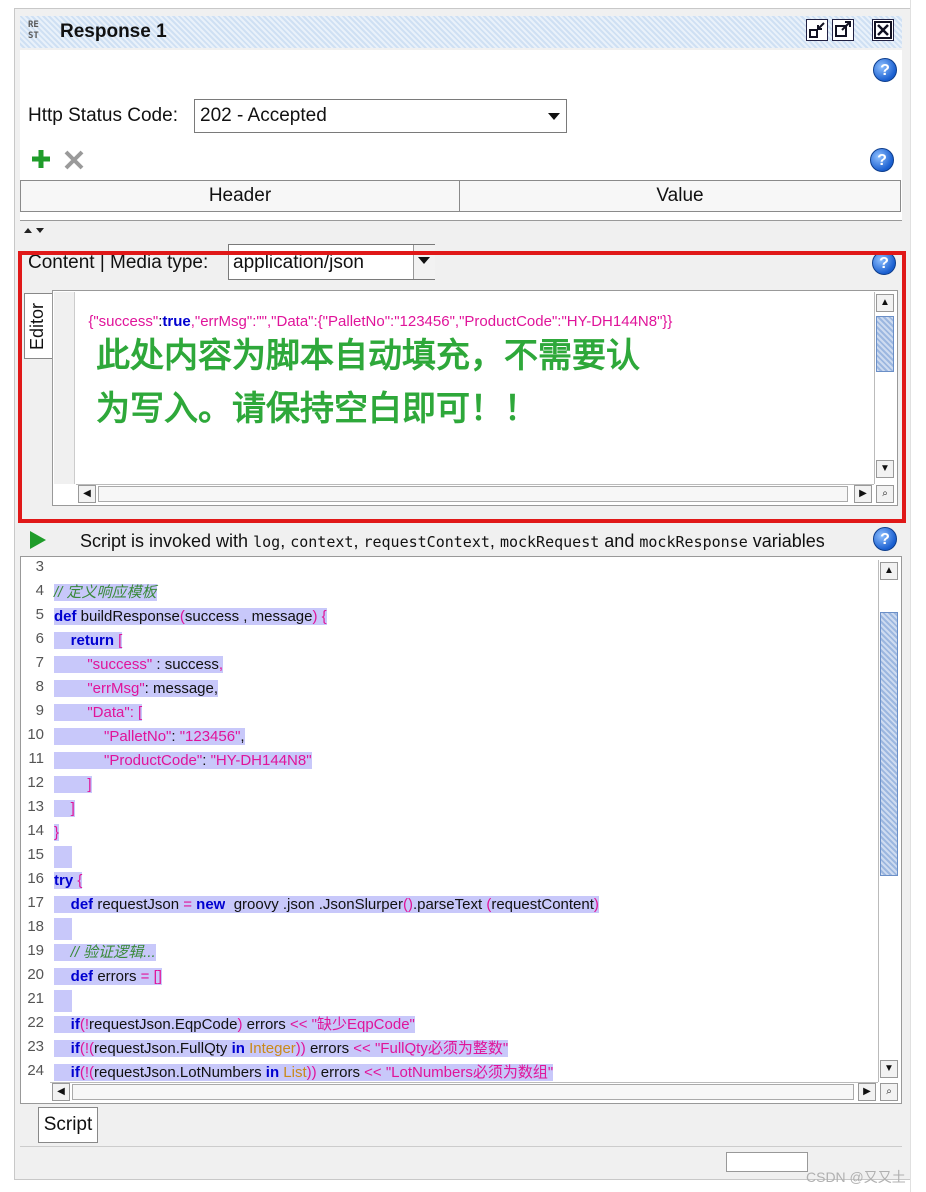 The height and width of the screenshot is (1192, 926). Describe the element at coordinates (380, 116) in the screenshot. I see `status-code-select: 202 - Accepted` at that location.